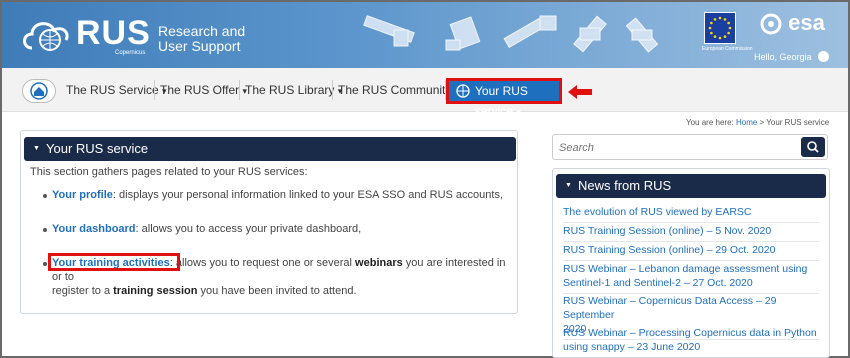 This screenshot has height=358, width=850. I want to click on nav-item-rus-community: The RUS Community ▾, so click(398, 90).